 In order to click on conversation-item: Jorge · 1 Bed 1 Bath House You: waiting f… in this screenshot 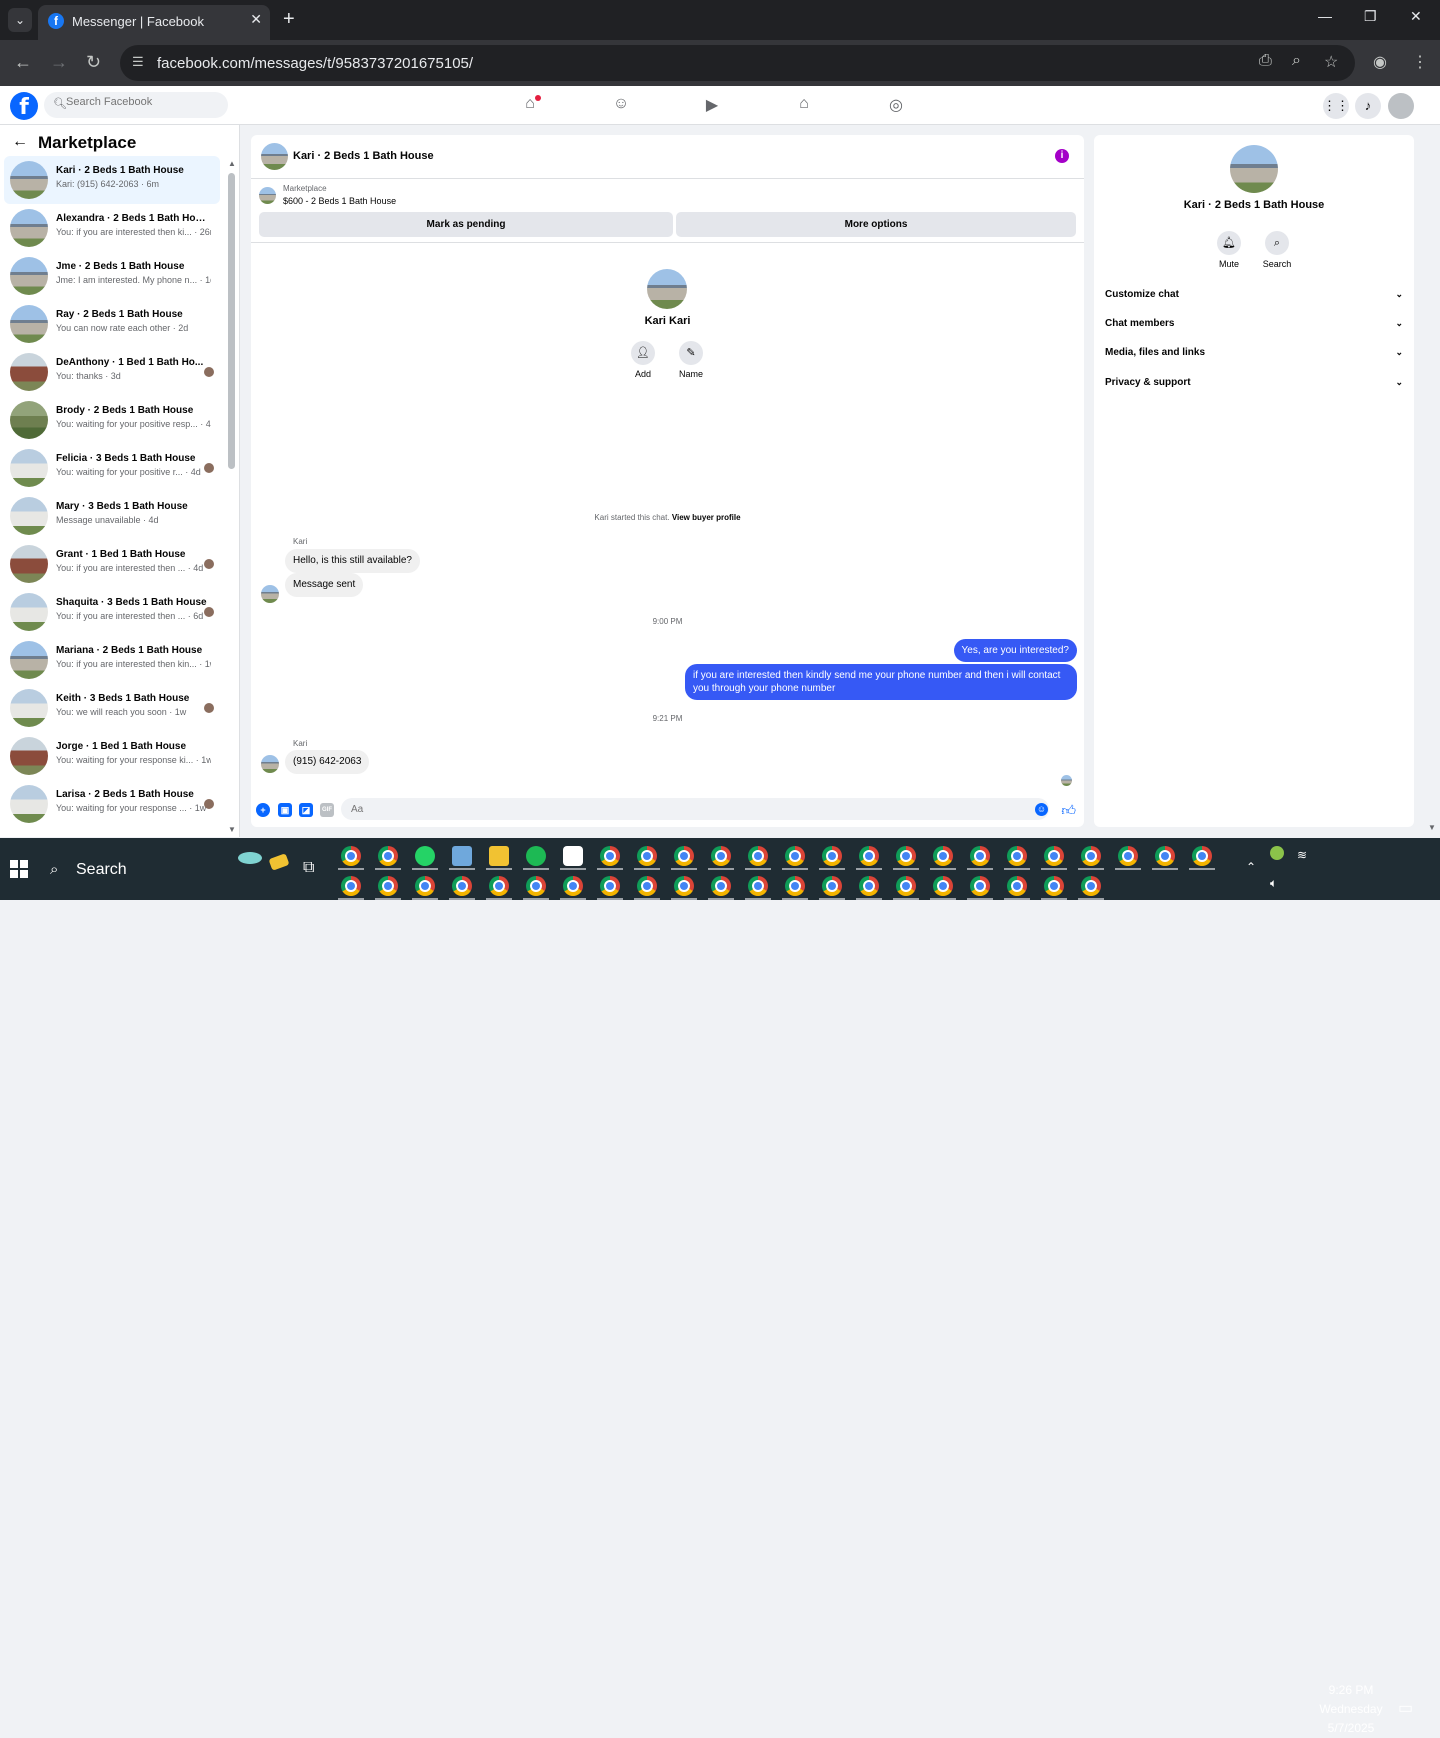, I will do `click(112, 756)`.